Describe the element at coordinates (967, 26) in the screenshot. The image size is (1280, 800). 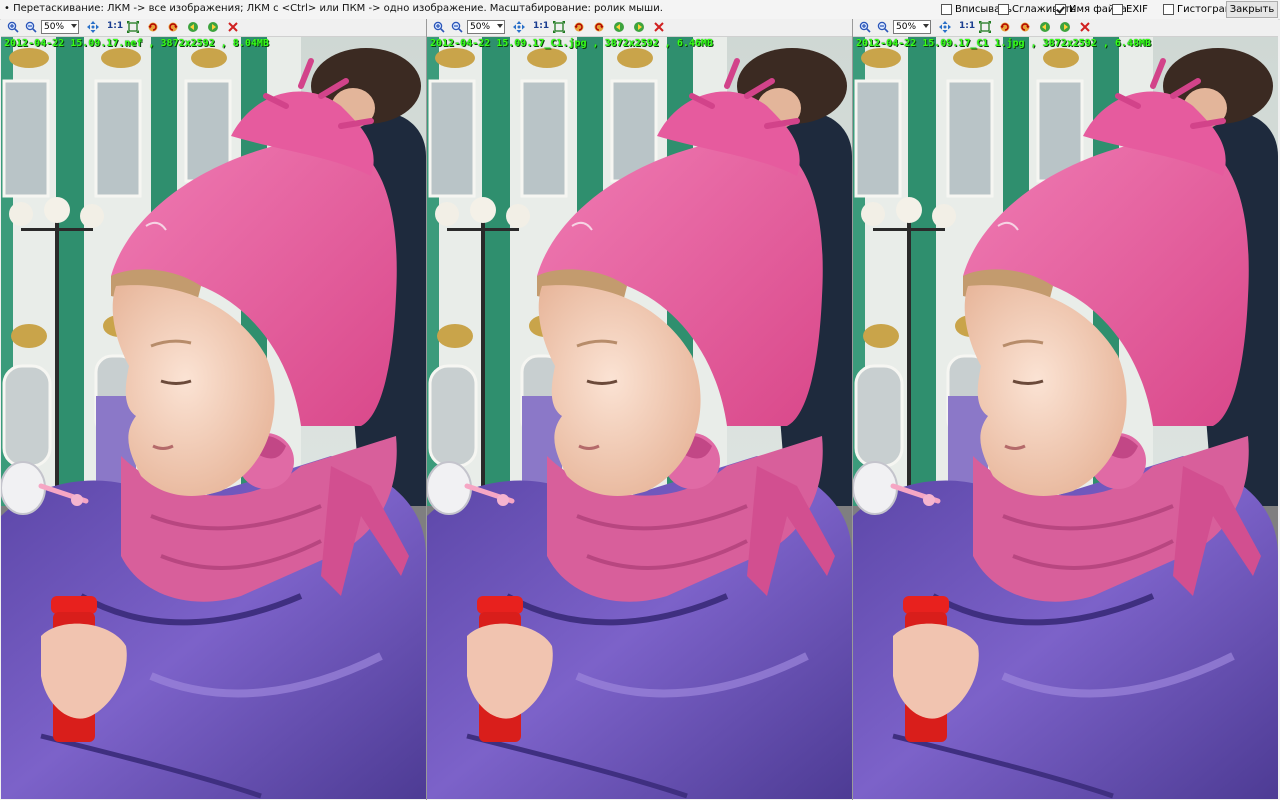
I see `pane-3-actual-size-button: 1:1` at that location.